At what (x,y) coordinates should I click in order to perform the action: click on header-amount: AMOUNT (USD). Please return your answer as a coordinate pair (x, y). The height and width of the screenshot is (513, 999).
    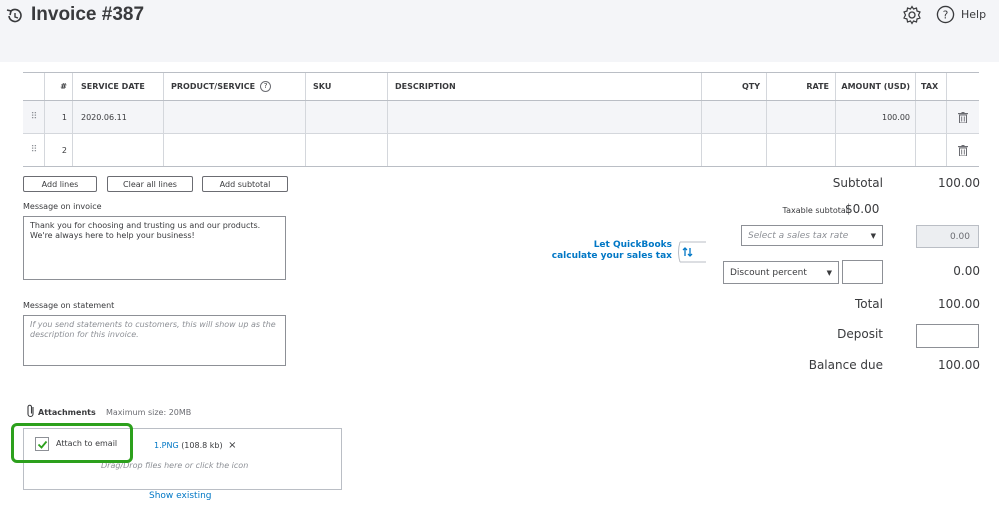
    Looking at the image, I should click on (876, 86).